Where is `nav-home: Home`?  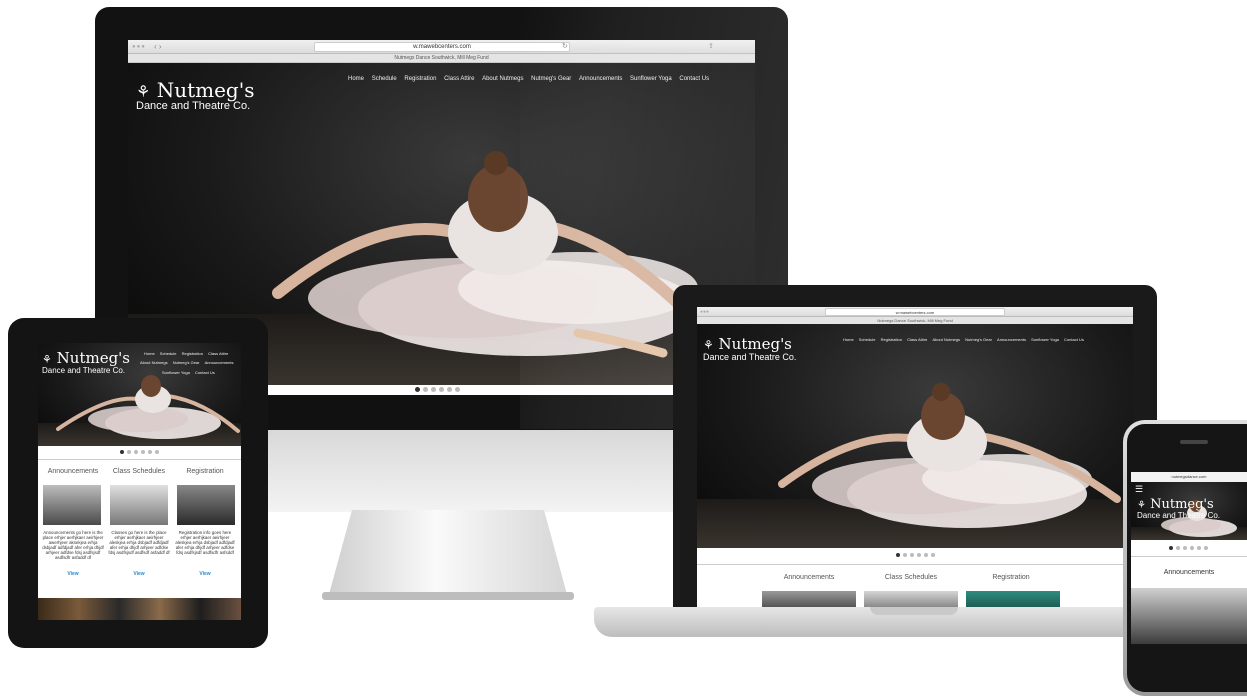
nav-home: Home is located at coordinates (356, 79).